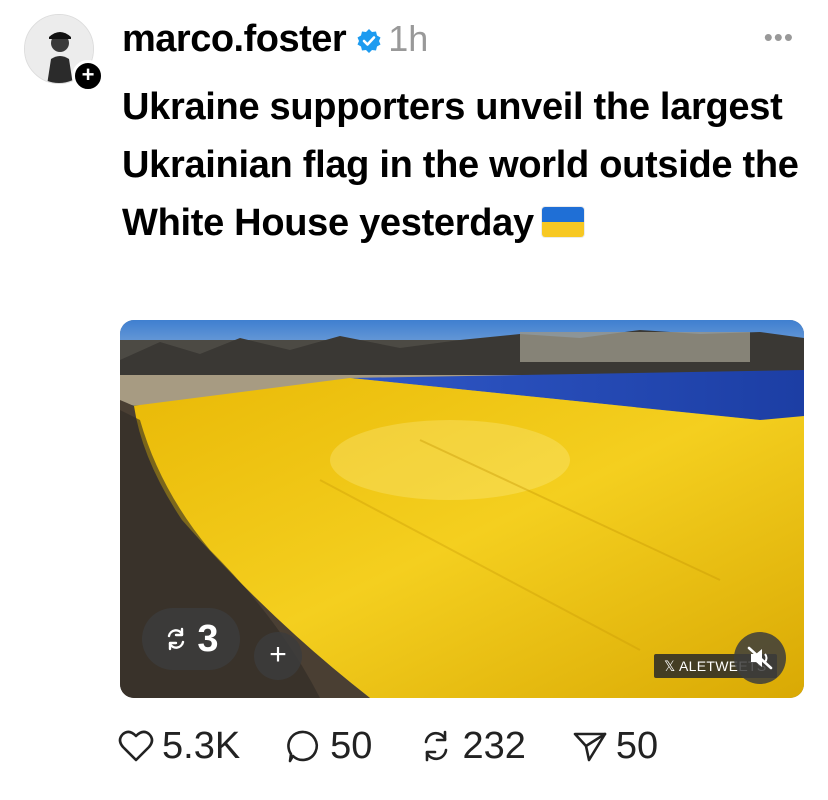 The image size is (828, 800). I want to click on speaker-muted-icon, so click(760, 658).